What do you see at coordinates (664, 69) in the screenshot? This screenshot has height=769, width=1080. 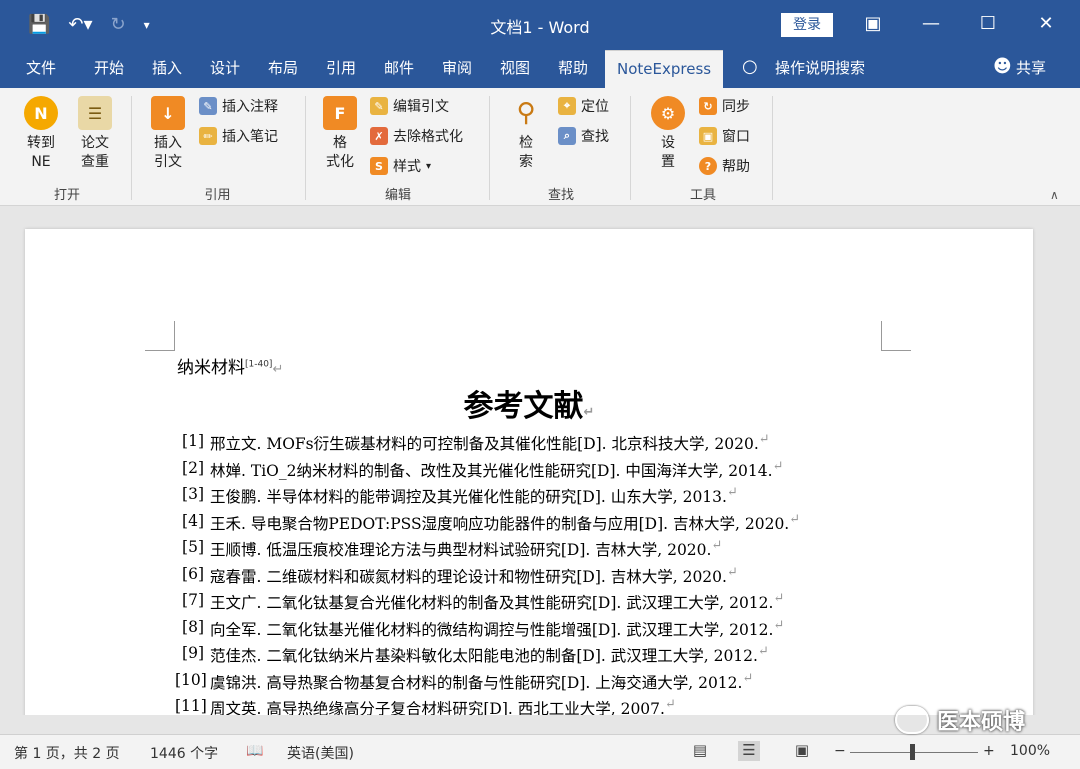 I see `tab-noteexpress: NoteExpress` at bounding box center [664, 69].